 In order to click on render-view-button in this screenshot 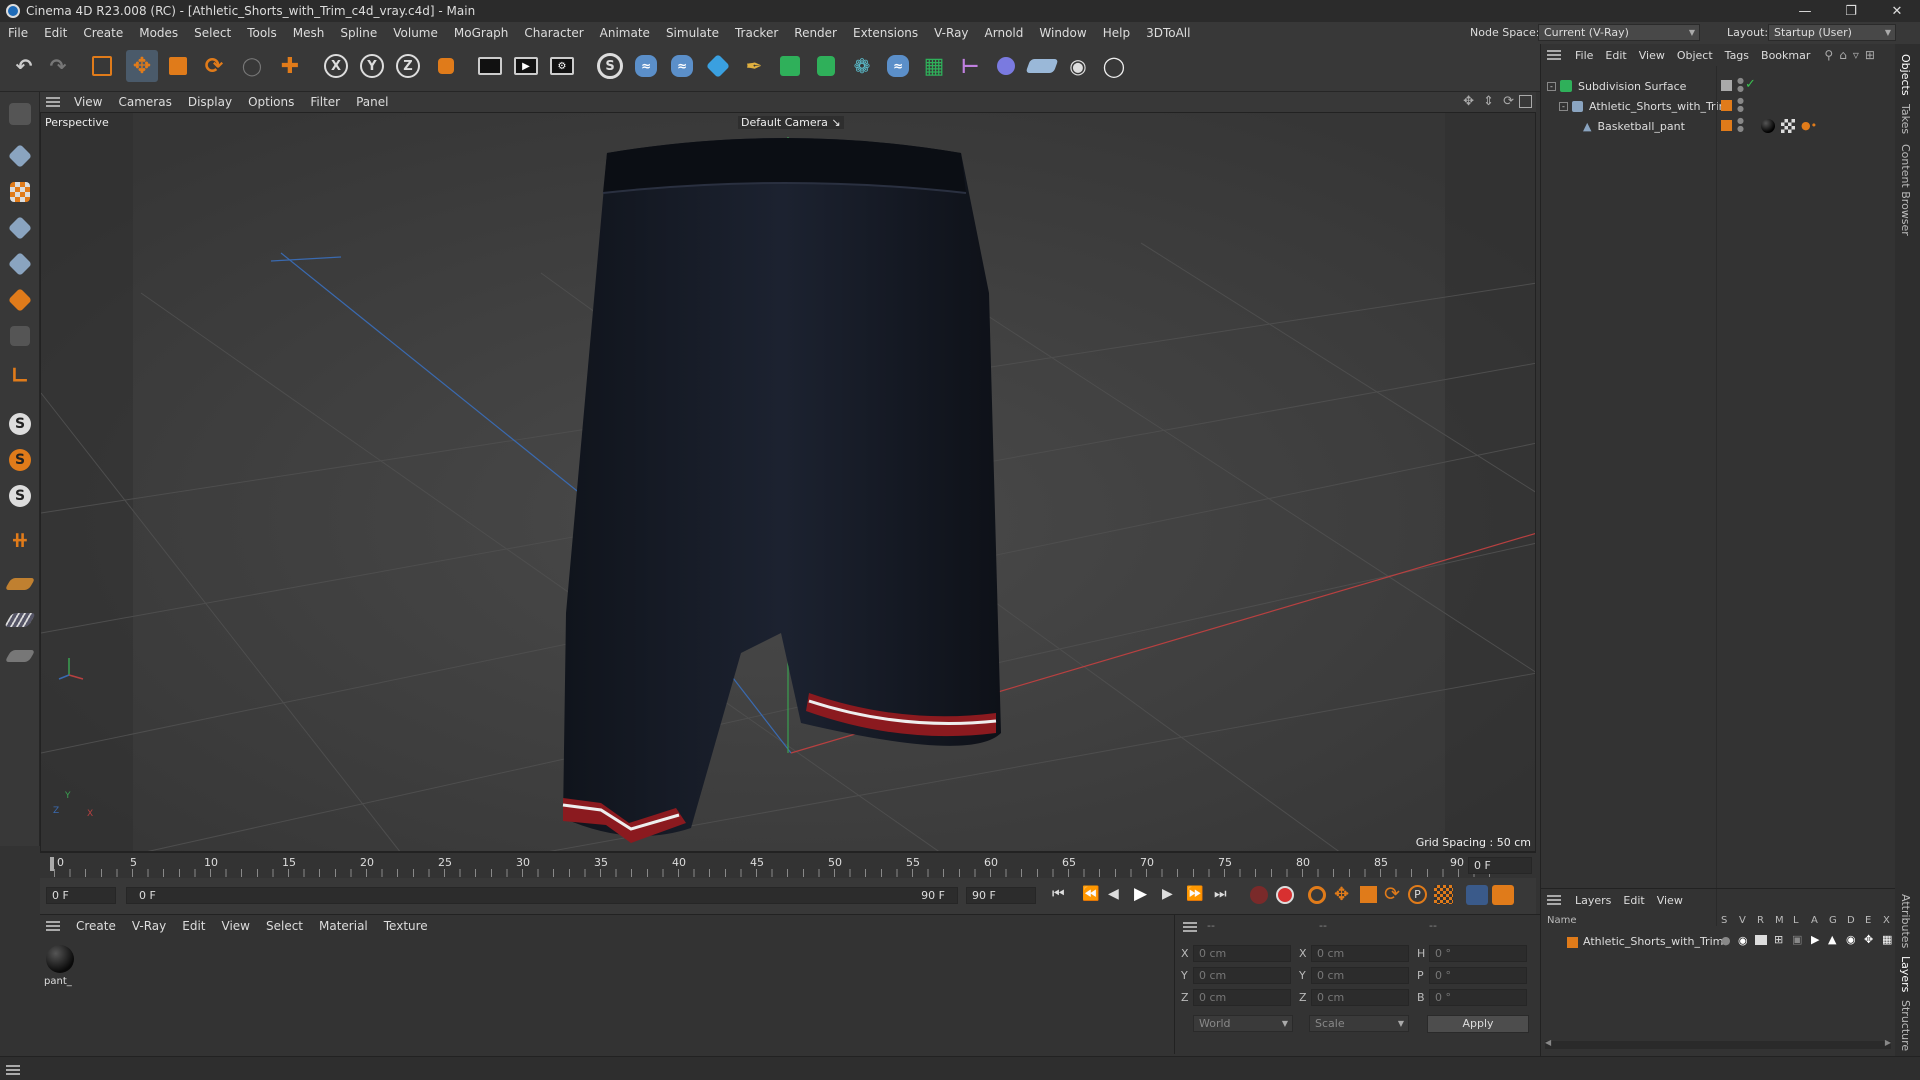, I will do `click(490, 66)`.